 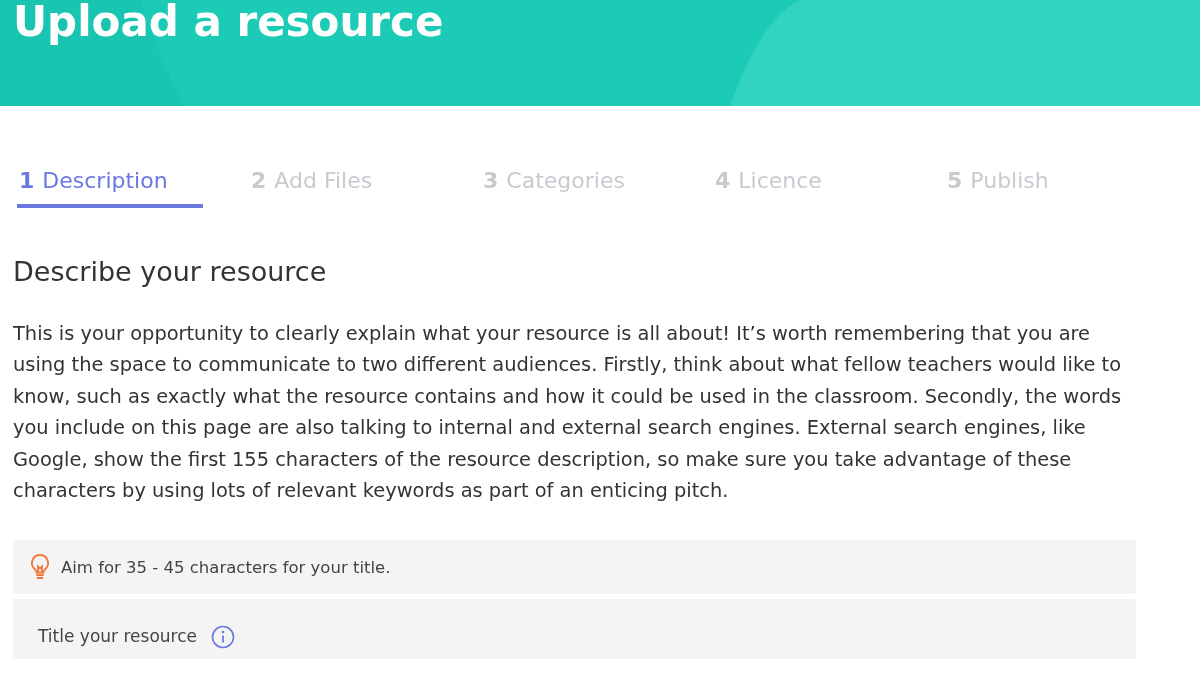 What do you see at coordinates (40, 567) in the screenshot?
I see `lightbulb-icon` at bounding box center [40, 567].